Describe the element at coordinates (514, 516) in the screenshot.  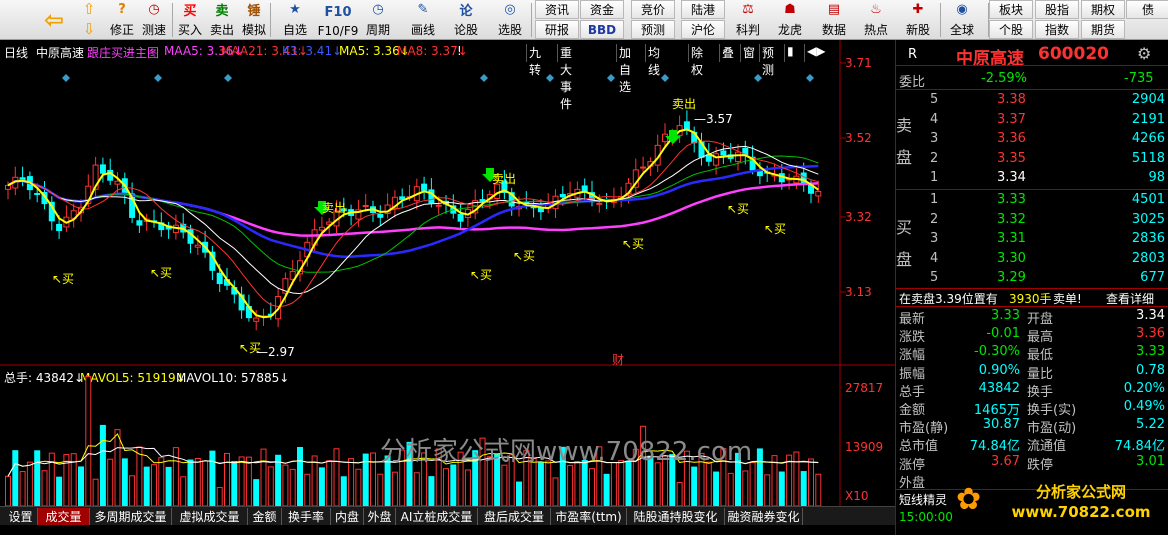
I see `indicator-tab-9: 盘后成交量` at that location.